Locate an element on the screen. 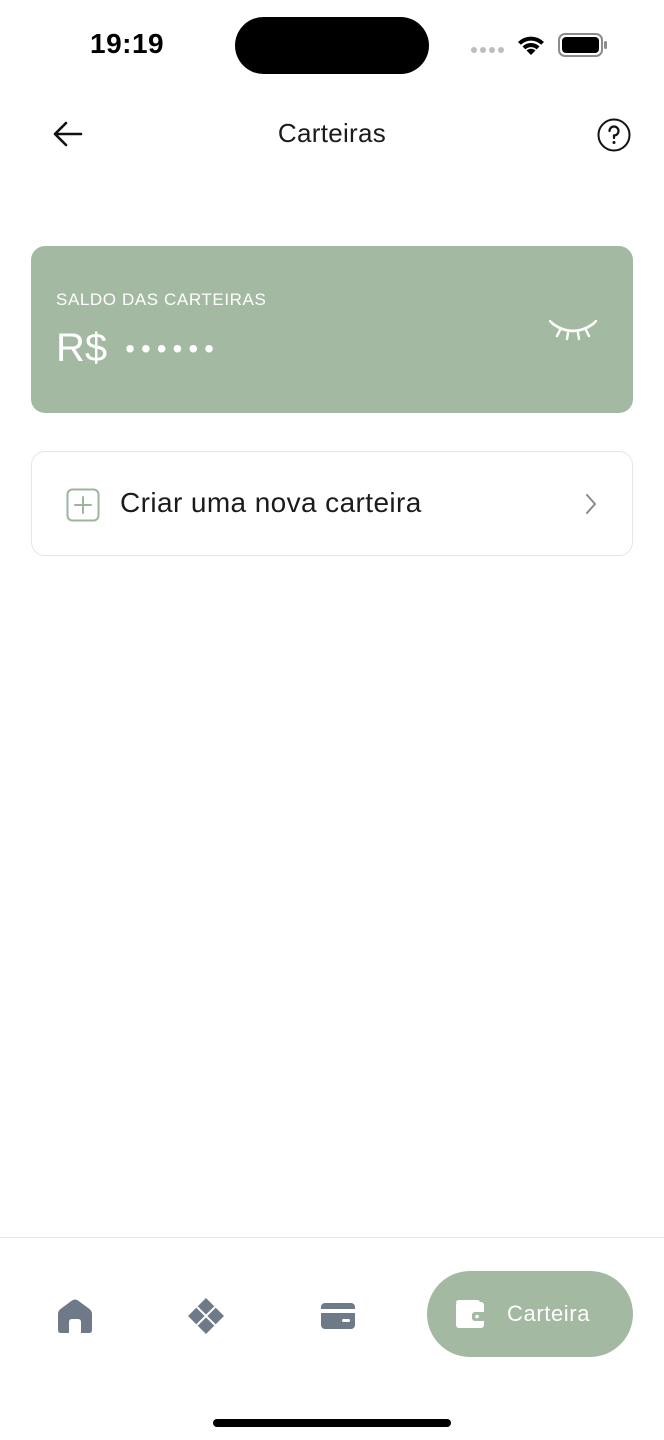  nav-cards is located at coordinates (338, 1316).